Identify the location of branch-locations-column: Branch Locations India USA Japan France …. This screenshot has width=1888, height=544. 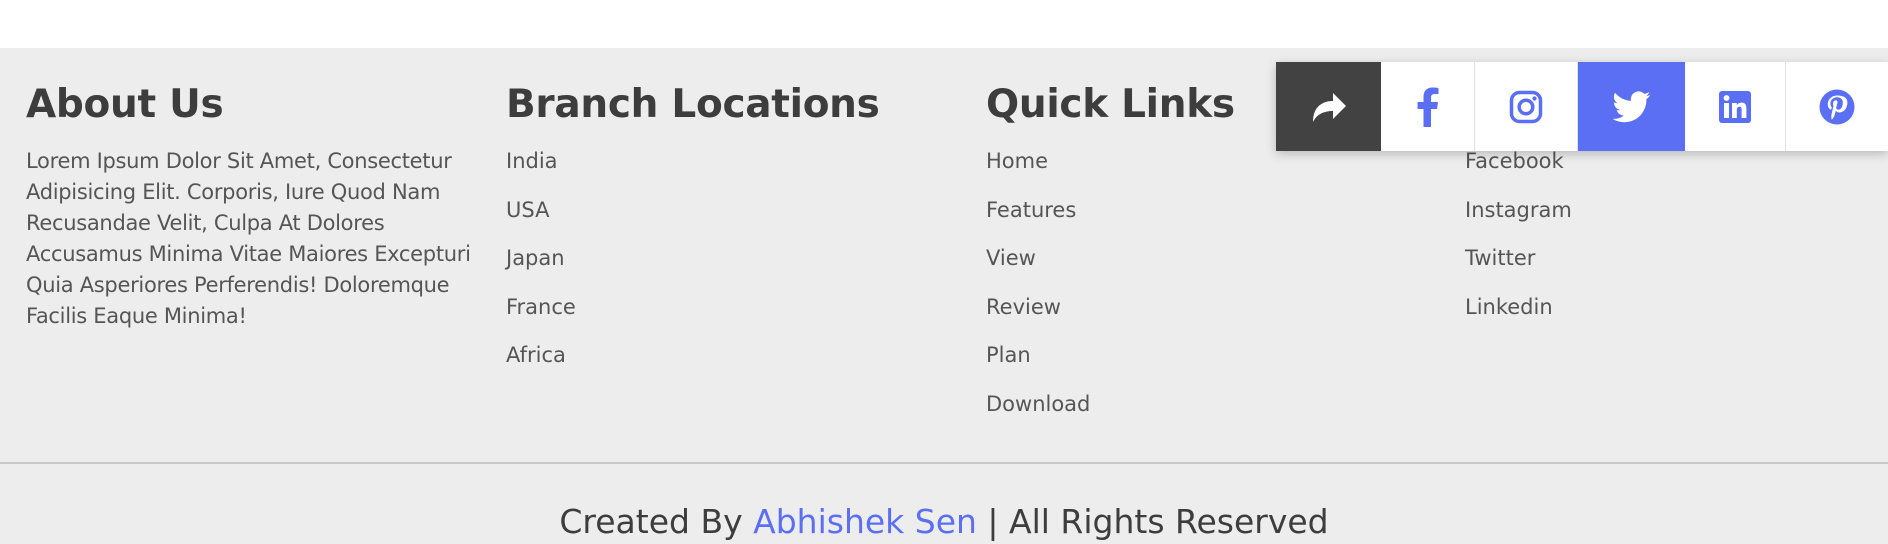
(693, 234).